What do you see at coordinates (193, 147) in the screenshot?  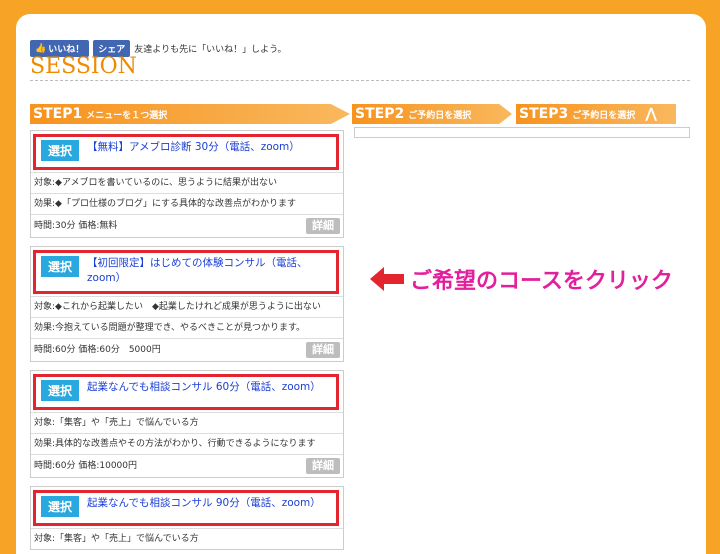 I see `course-name-link: 【無料】アメブロ診断 30分（電話、zoom）` at bounding box center [193, 147].